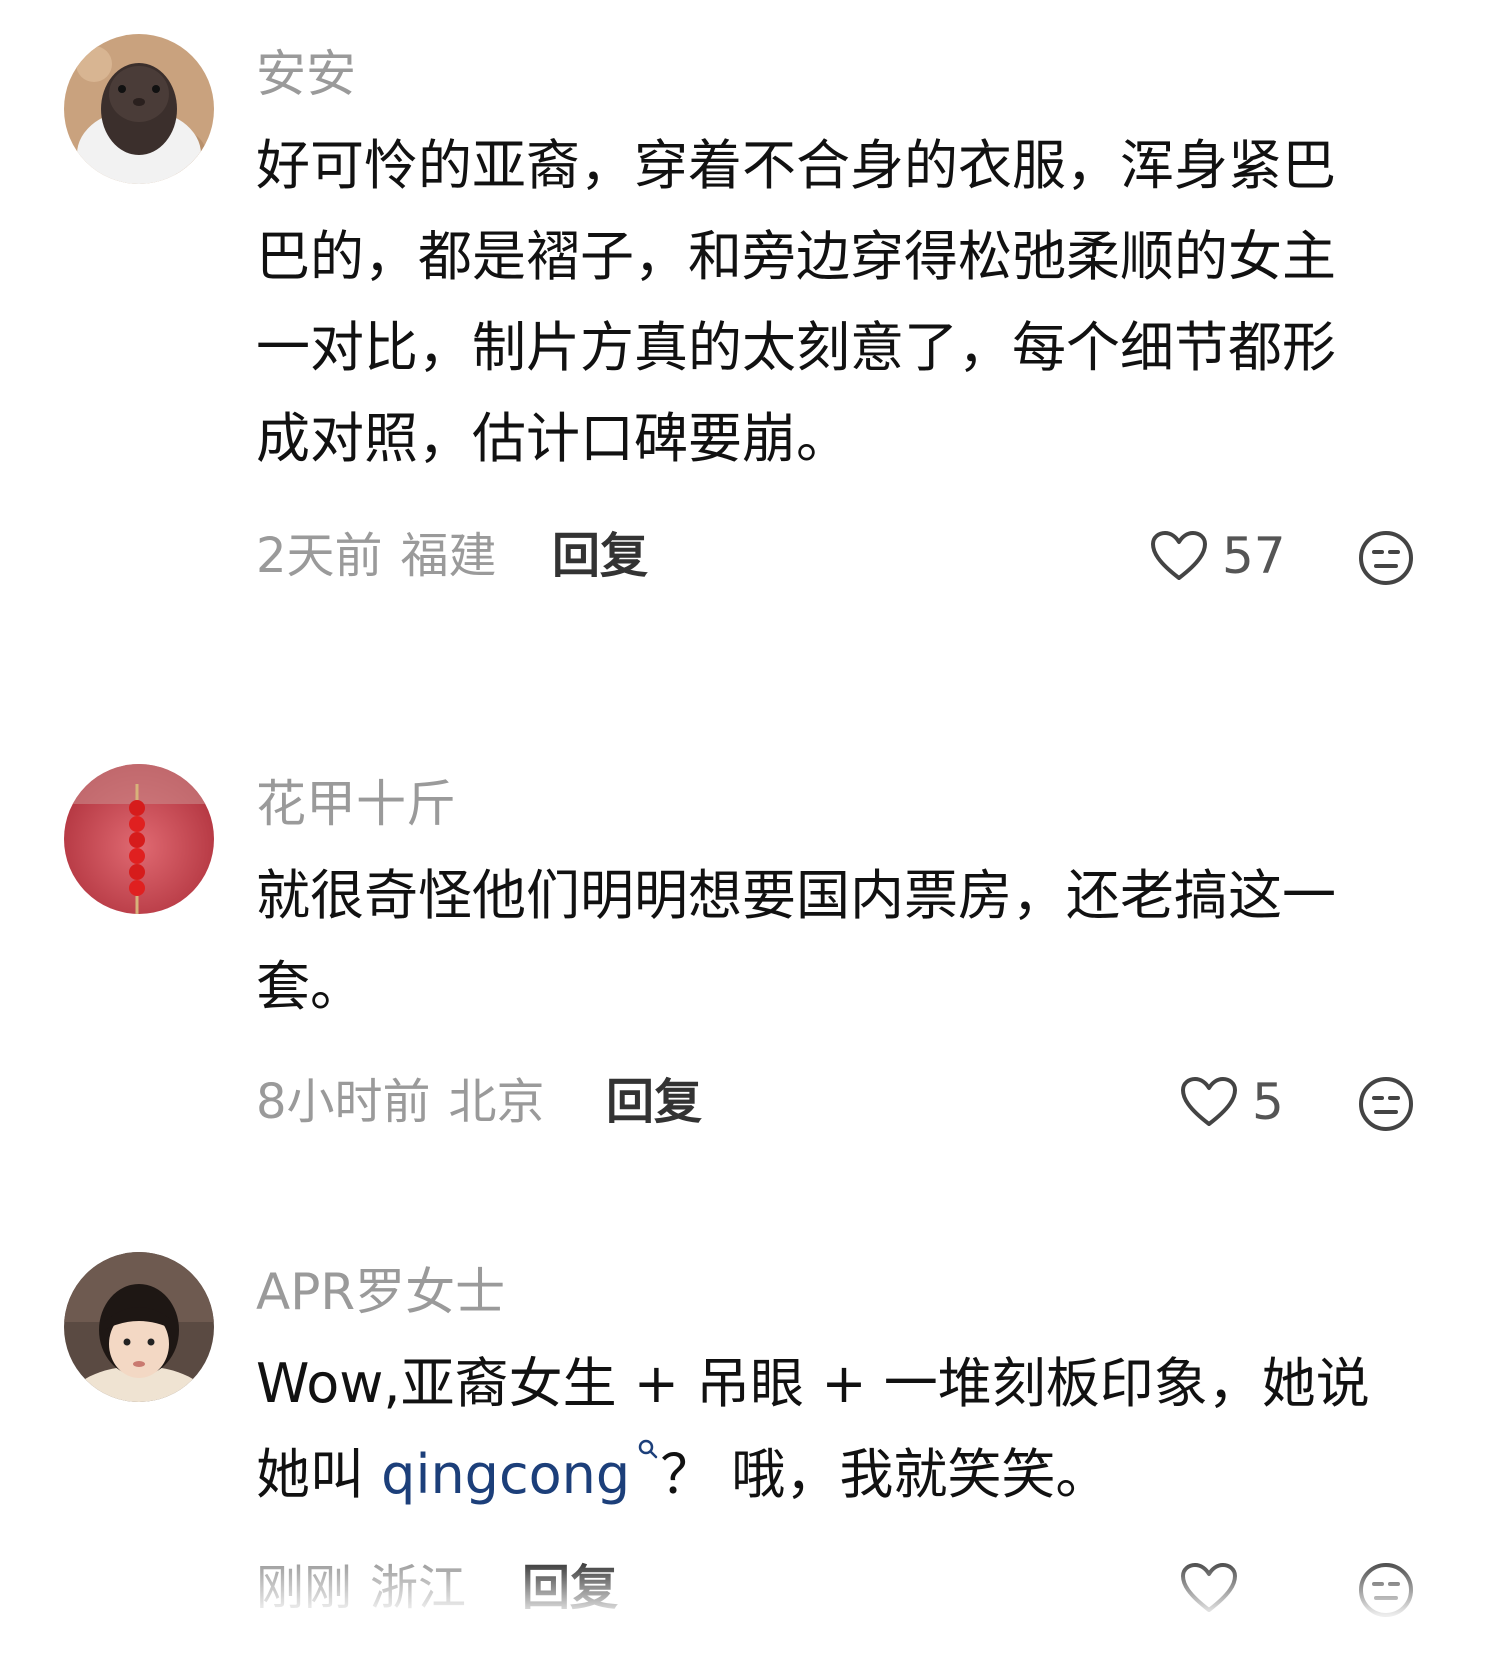 This screenshot has height=1660, width=1500. Describe the element at coordinates (796, 165) in the screenshot. I see `comment-line: 好可怜的亚裔，穿着不合身的衣服，浑身紧巴` at that location.